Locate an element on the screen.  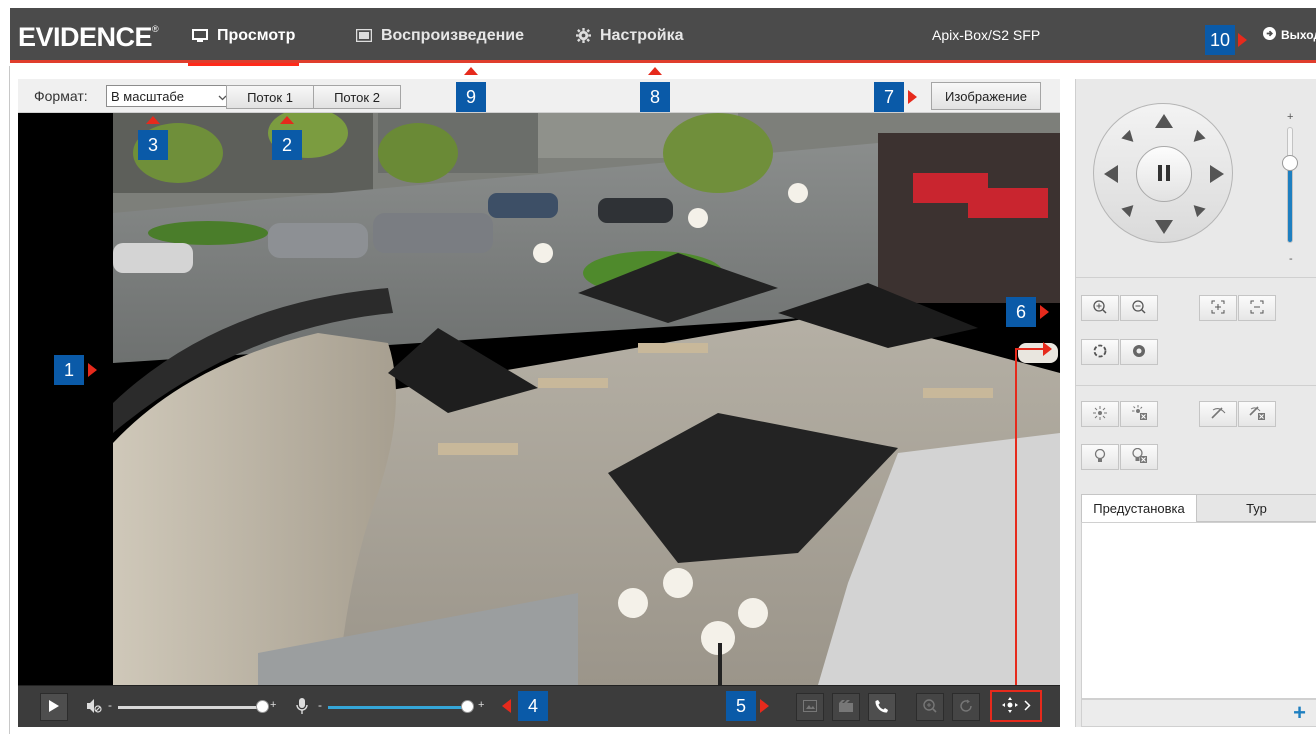
callout-1: 1 is located at coordinates (69, 370).